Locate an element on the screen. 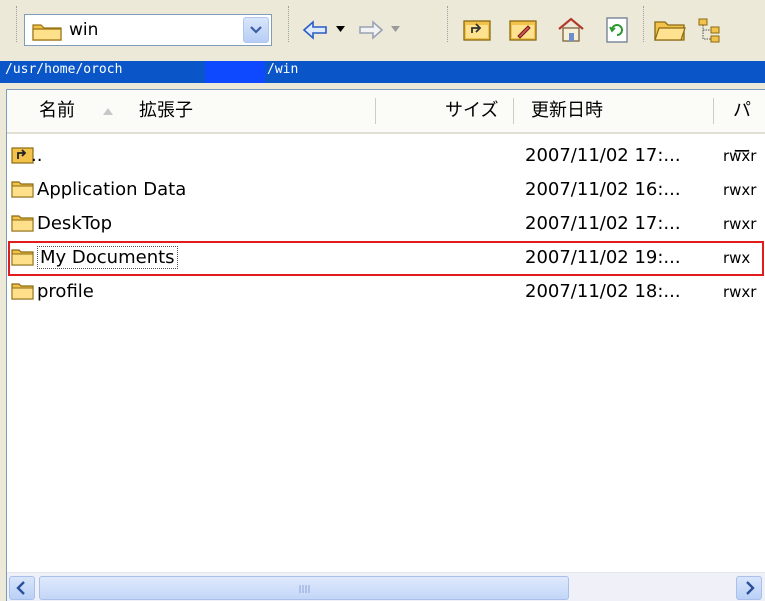 This screenshot has height=601, width=765. path-bar: /usr/home/oroch /win is located at coordinates (382, 72).